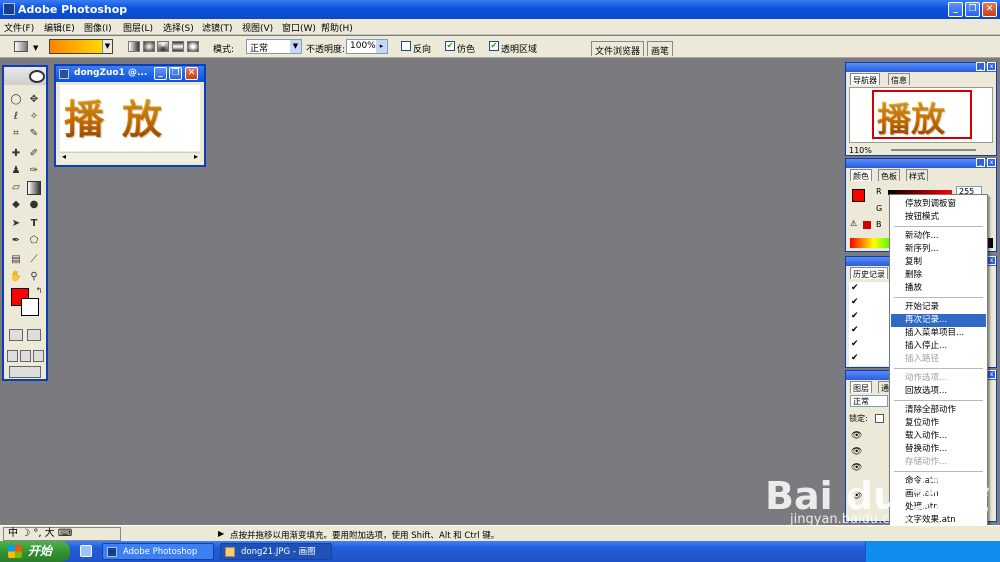 This screenshot has height=562, width=1000. Describe the element at coordinates (257, 27) in the screenshot. I see `menu-view: 视图(V)` at that location.